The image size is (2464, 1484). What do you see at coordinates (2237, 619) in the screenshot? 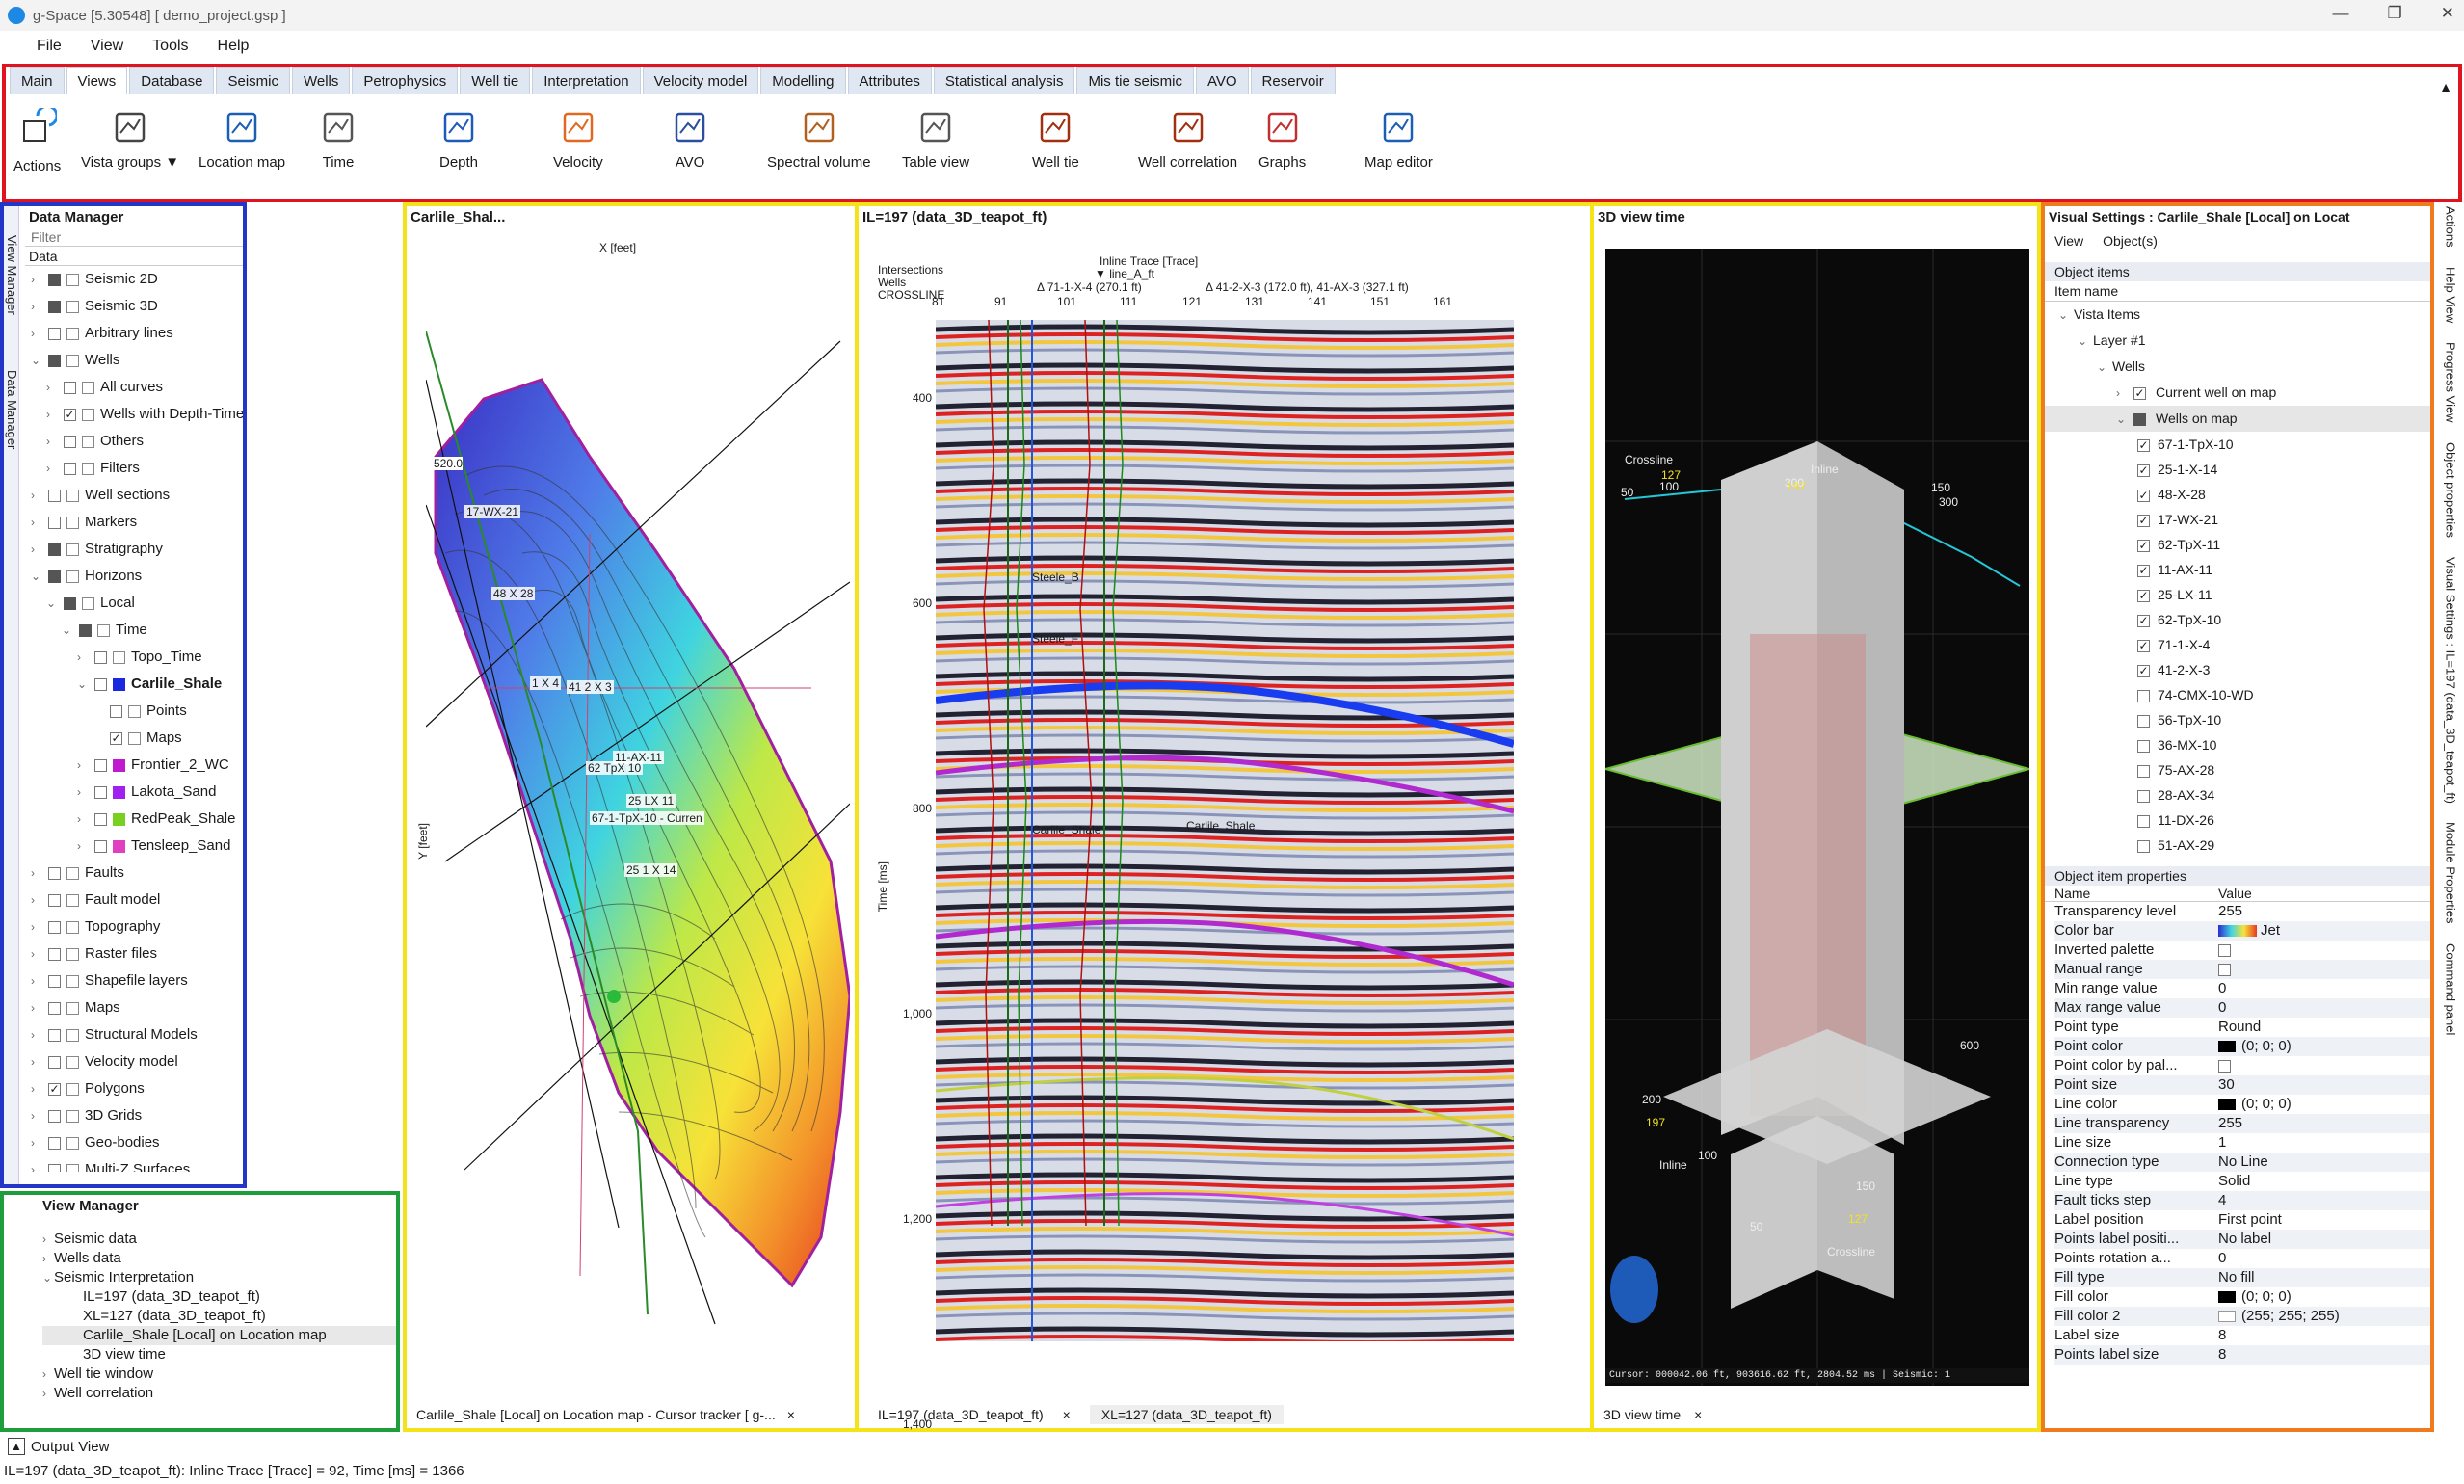
I see `vs-well-62-tpx-10: ✓ 62-TpX-10` at bounding box center [2237, 619].